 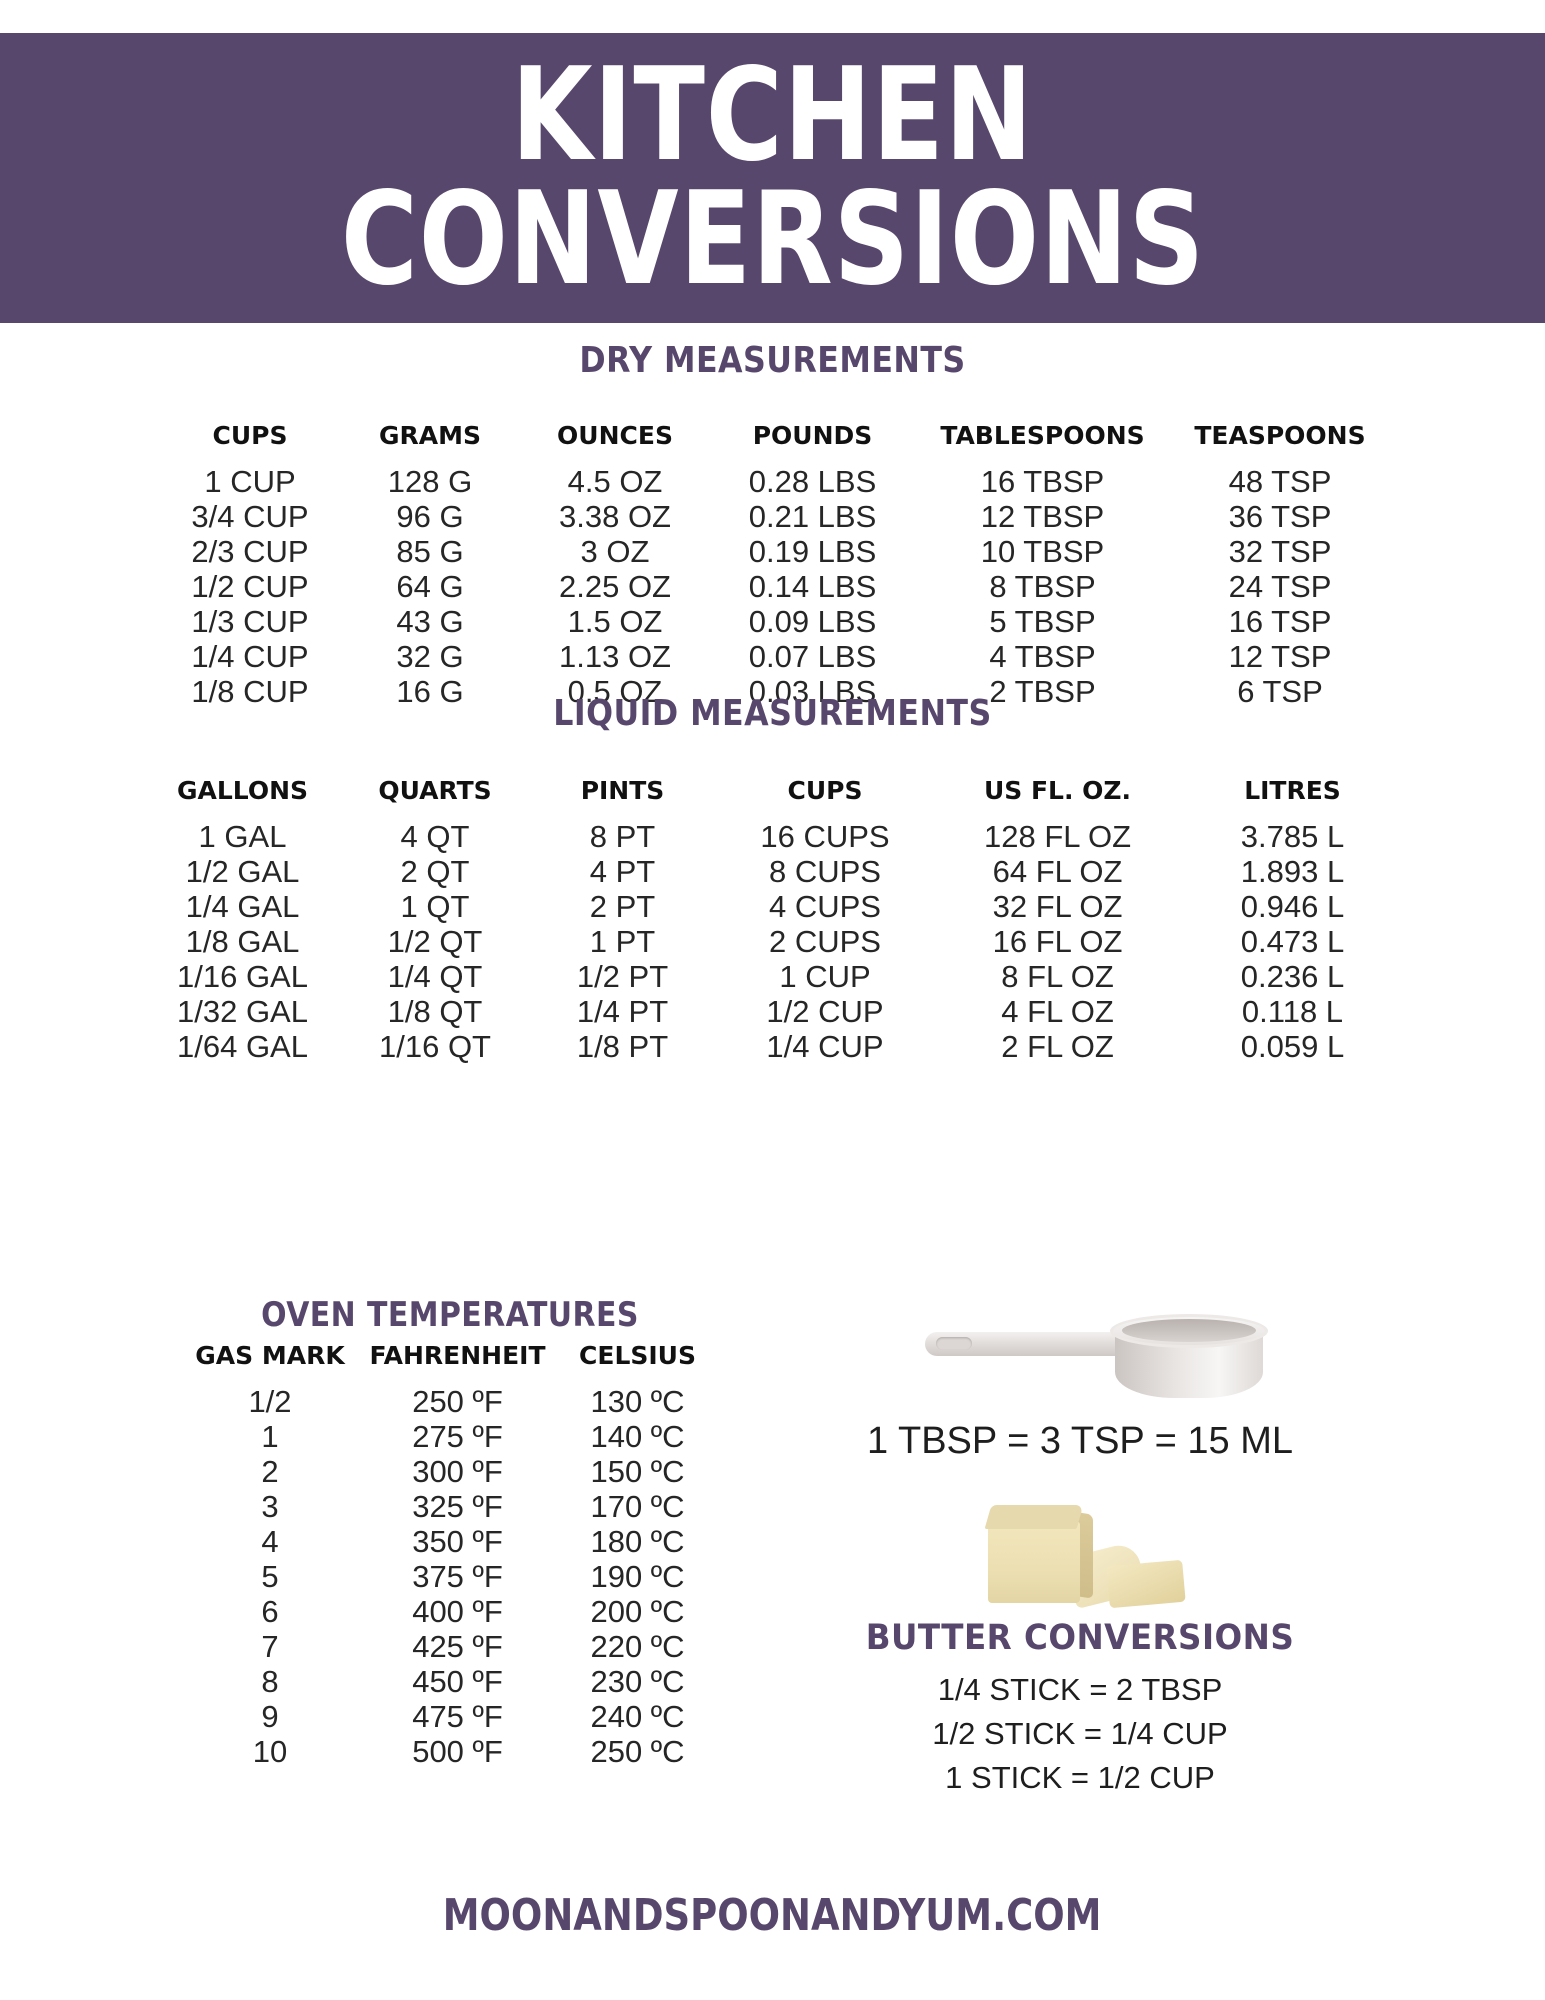 I want to click on footer-website-url: MOONANDSPOONANDYUM.COM, so click(x=772, y=1915).